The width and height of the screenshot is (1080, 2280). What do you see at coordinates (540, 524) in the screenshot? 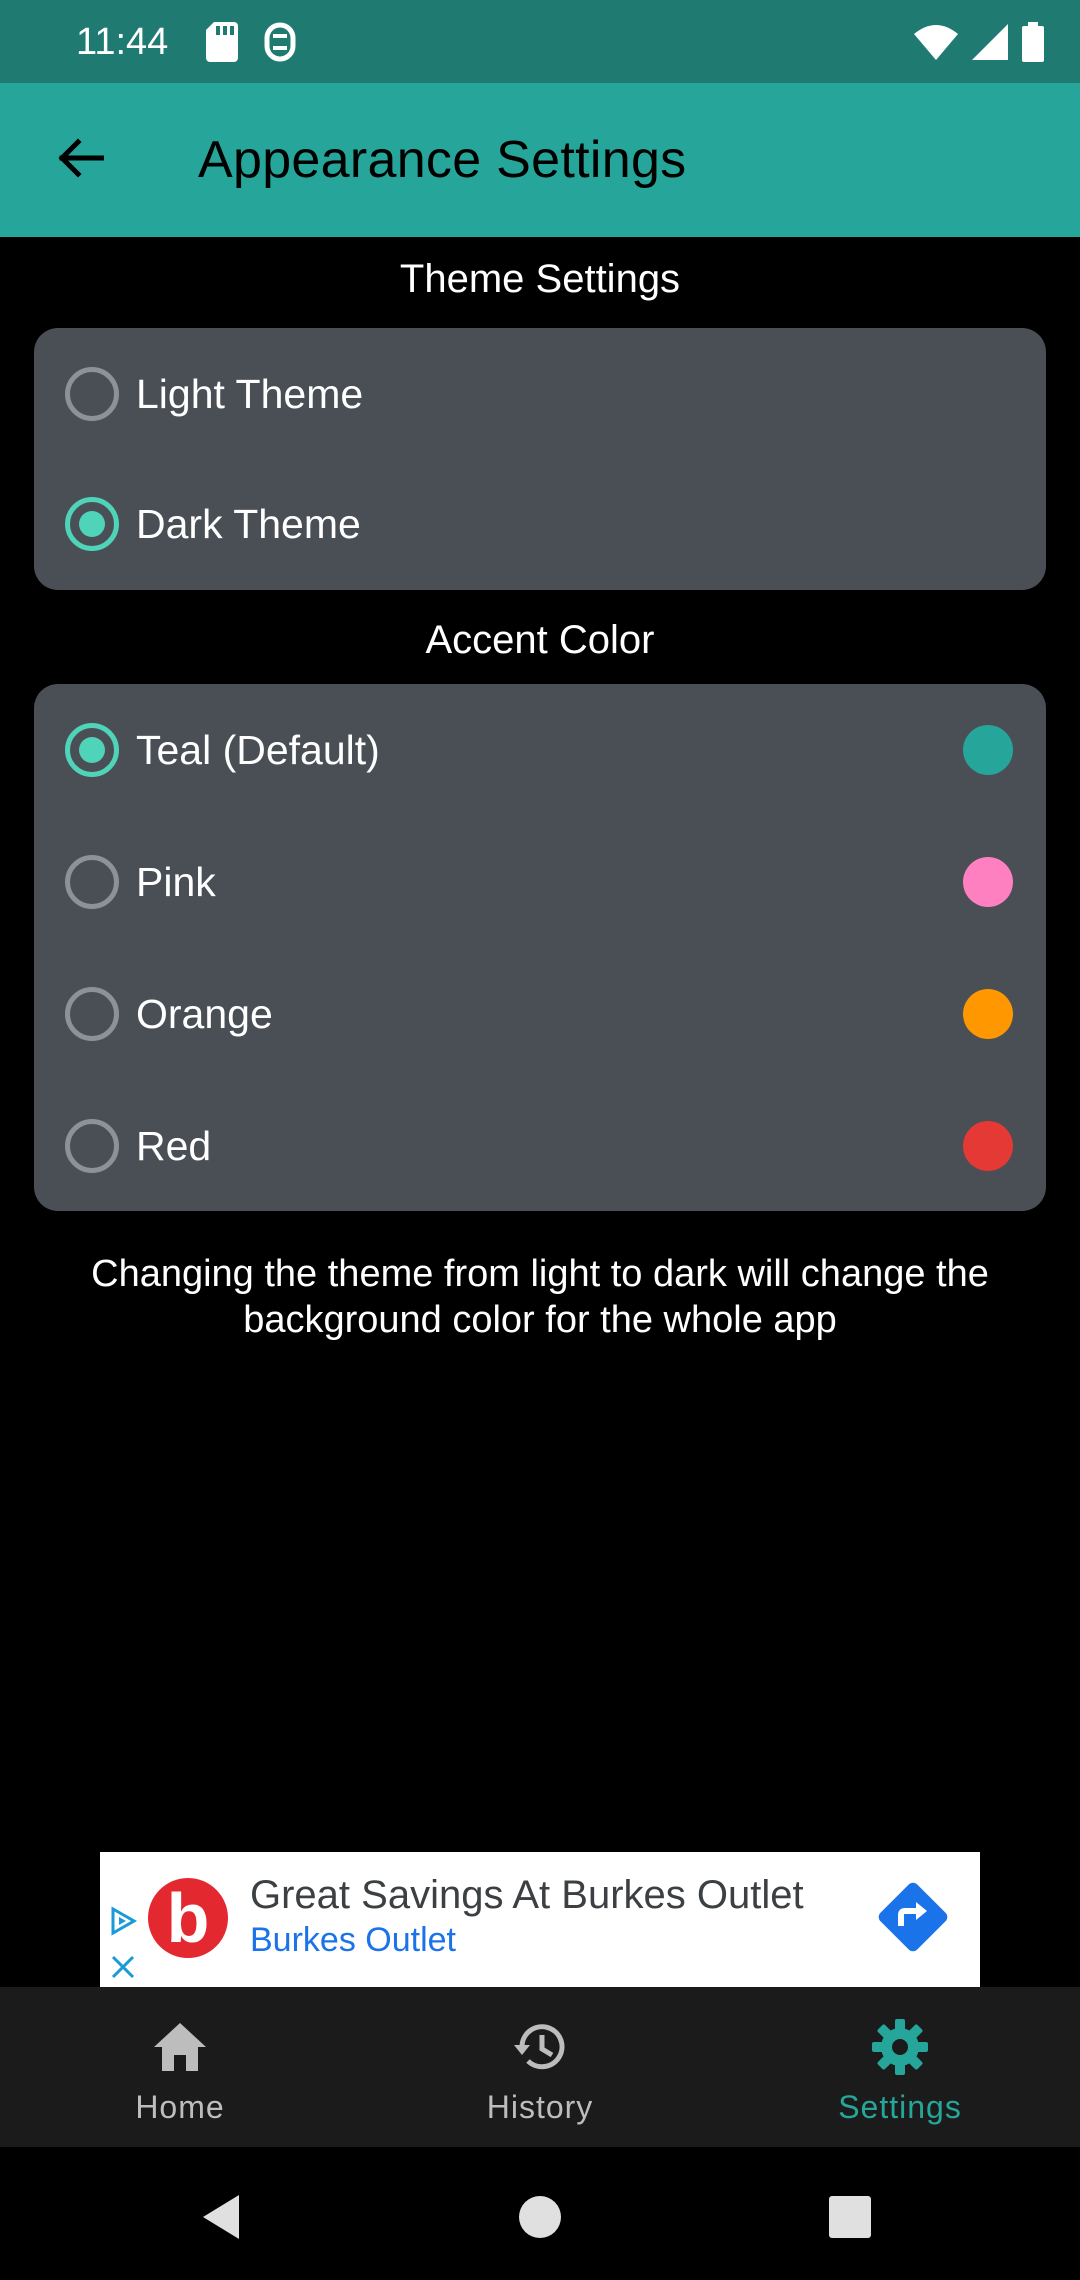
I see `theme-option-dark: Dark Theme` at bounding box center [540, 524].